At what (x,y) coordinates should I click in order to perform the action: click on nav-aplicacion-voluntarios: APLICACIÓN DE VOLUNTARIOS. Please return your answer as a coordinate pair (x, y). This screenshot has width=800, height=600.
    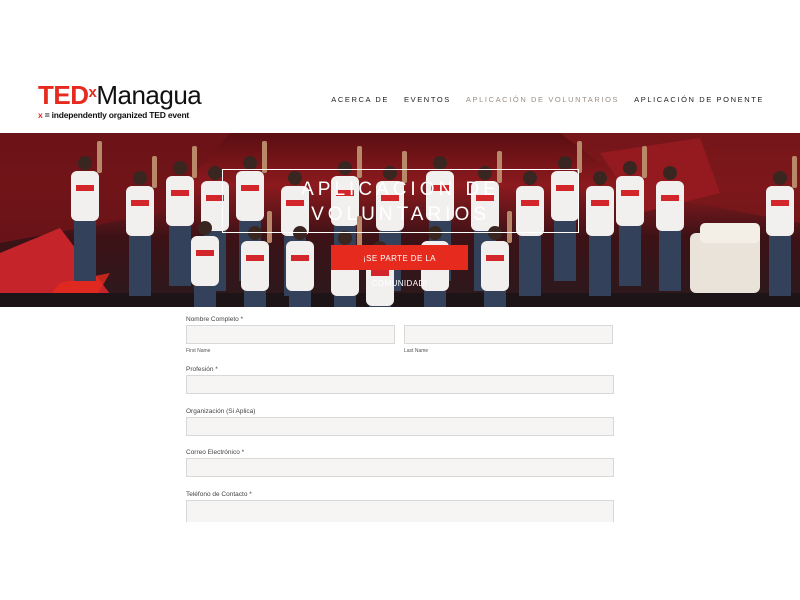
    Looking at the image, I should click on (542, 99).